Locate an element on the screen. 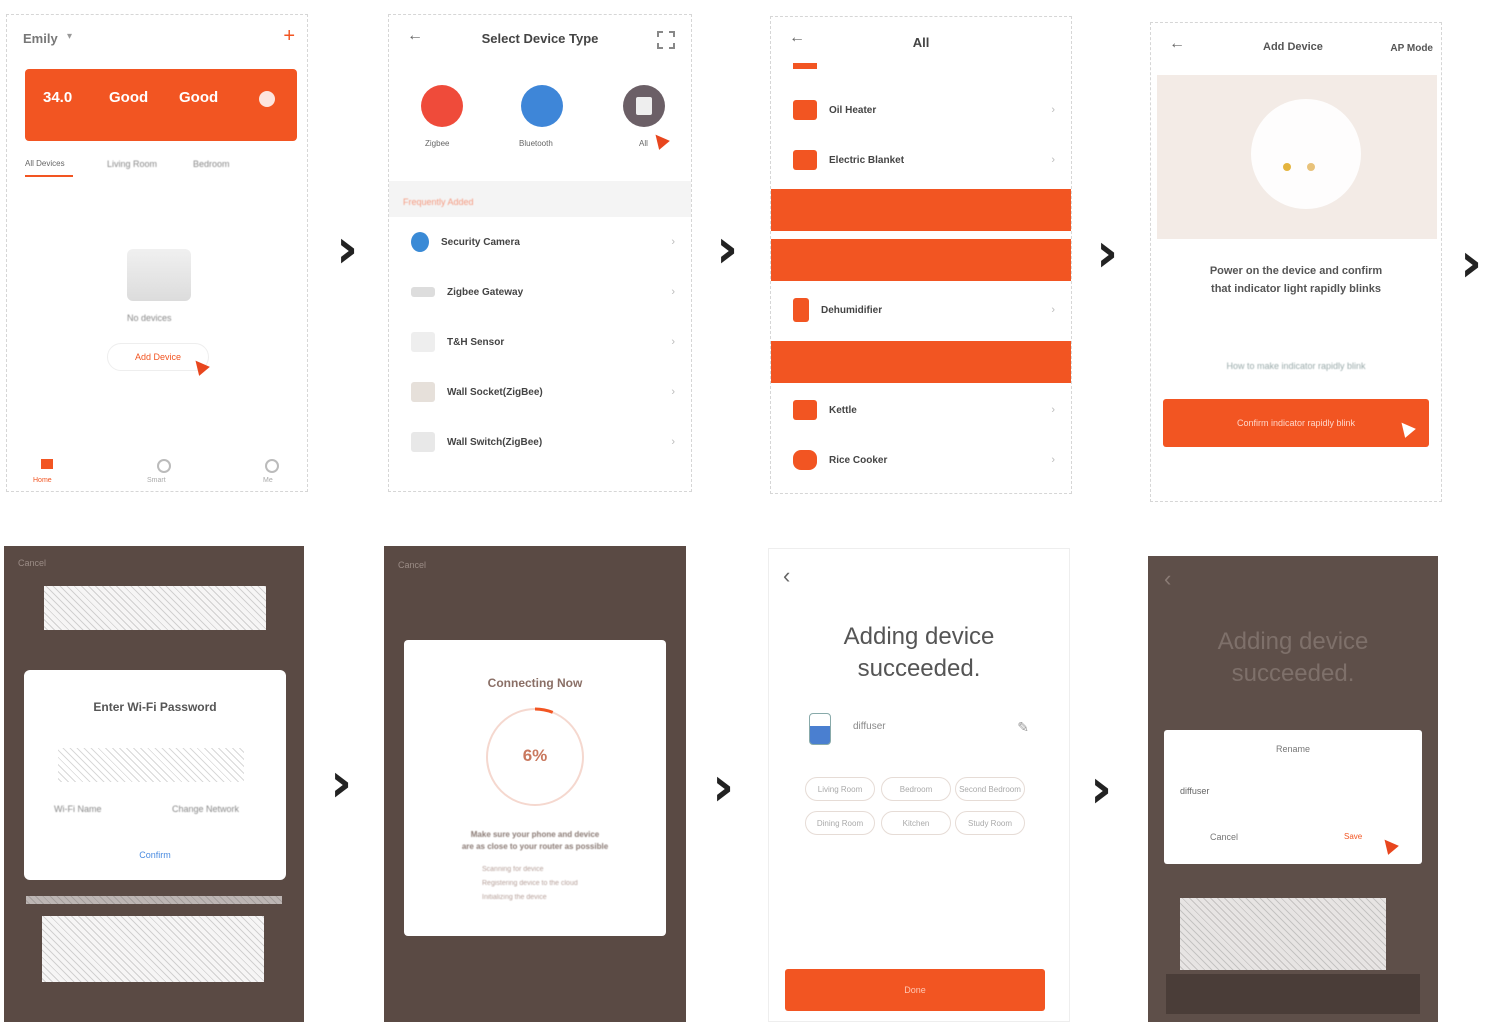 The height and width of the screenshot is (1024, 1485). all-devices-icon is located at coordinates (644, 106).